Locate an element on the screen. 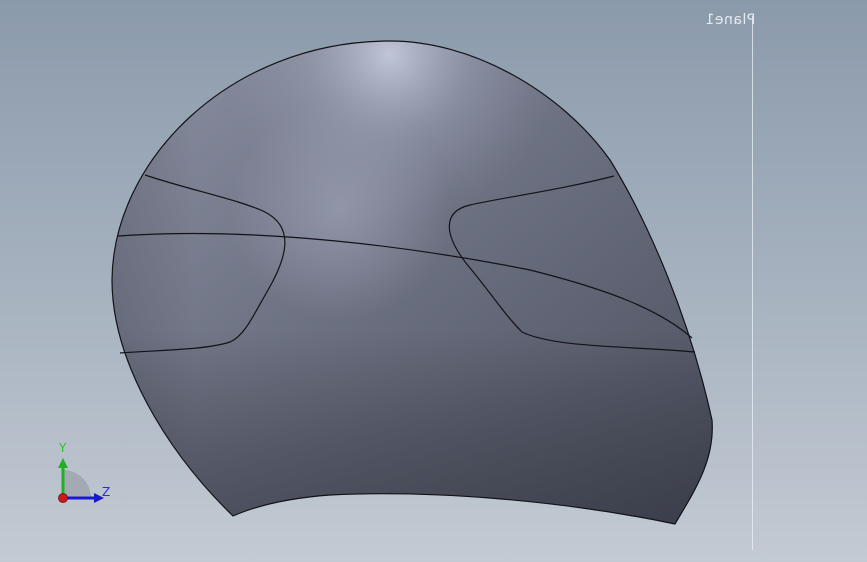 The height and width of the screenshot is (562, 867). x-axis-point is located at coordinates (63, 498).